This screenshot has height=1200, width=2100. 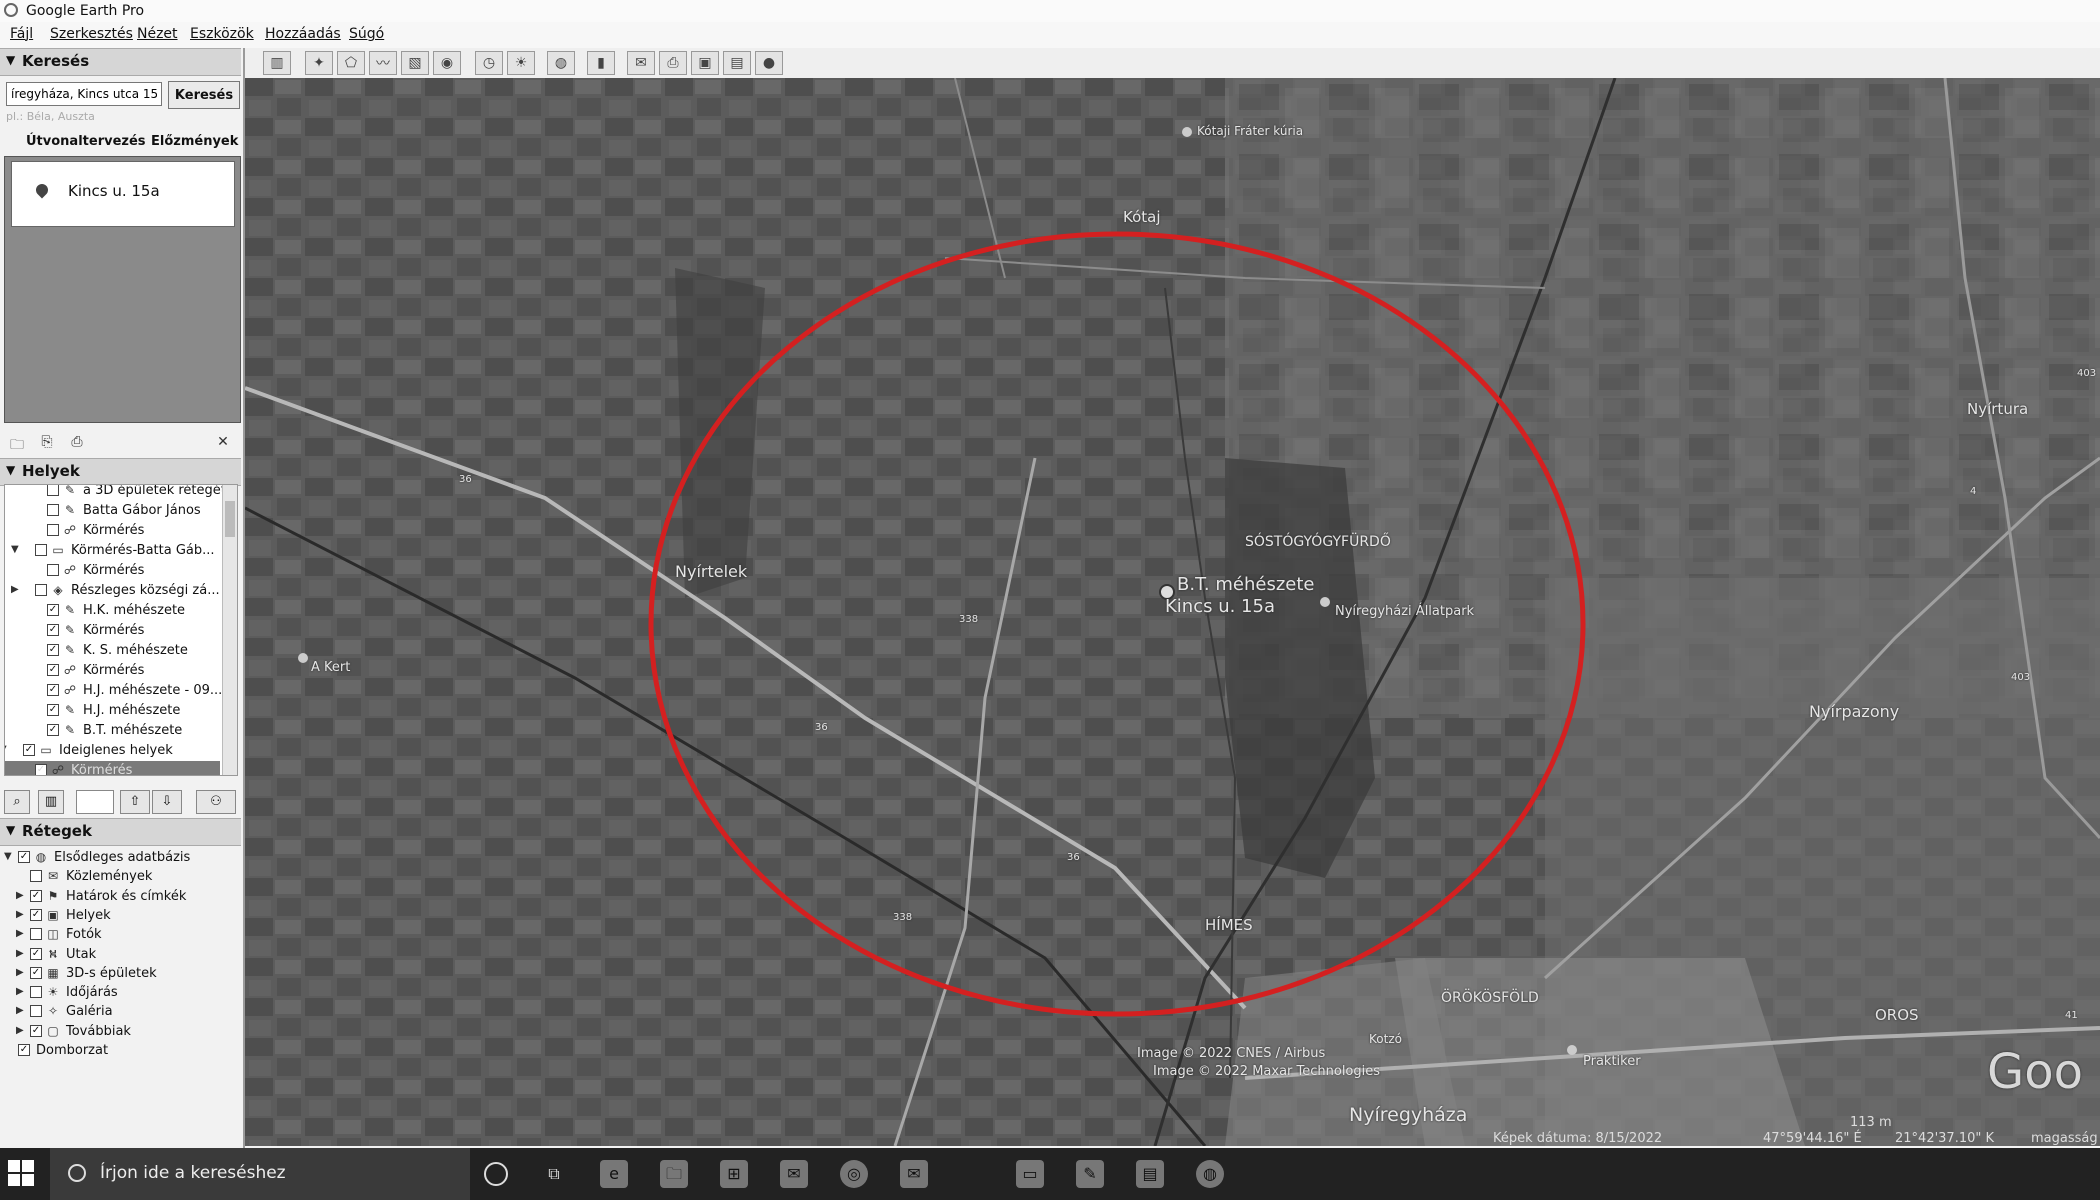 I want to click on sunlight-icon: ☀, so click(x=521, y=63).